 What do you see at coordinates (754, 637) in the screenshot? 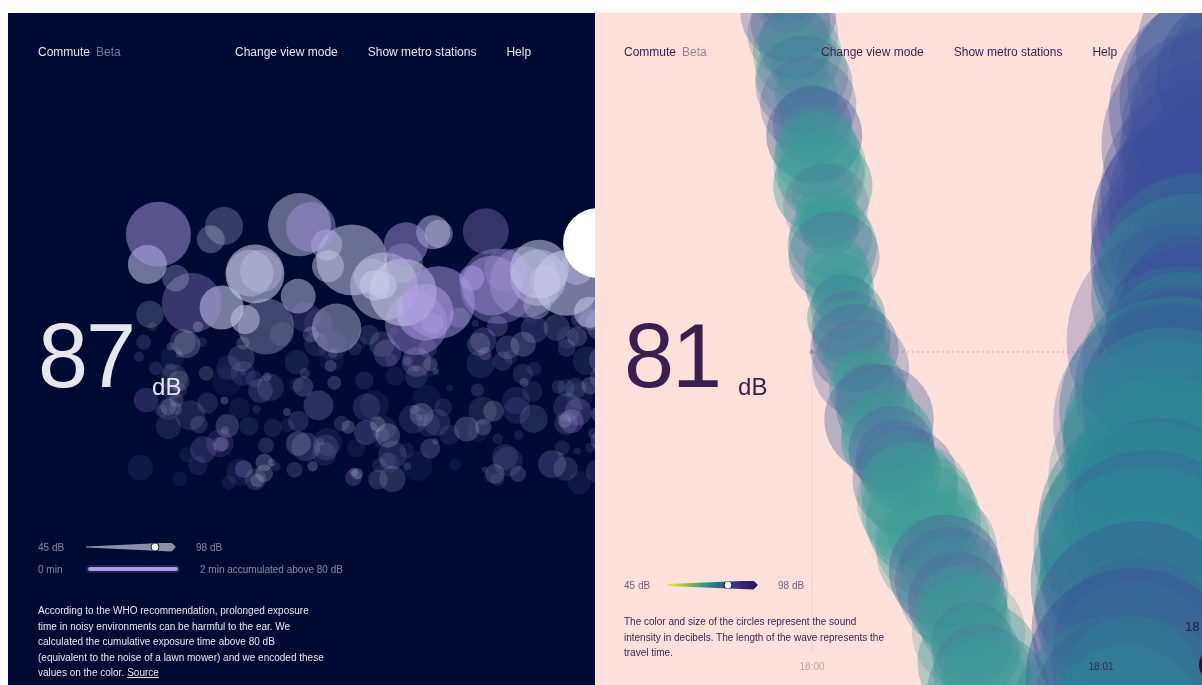
I see `description-text: The color and size of the circles represent the sound intensity in decibels. The length of the wave represents the travel time.` at bounding box center [754, 637].